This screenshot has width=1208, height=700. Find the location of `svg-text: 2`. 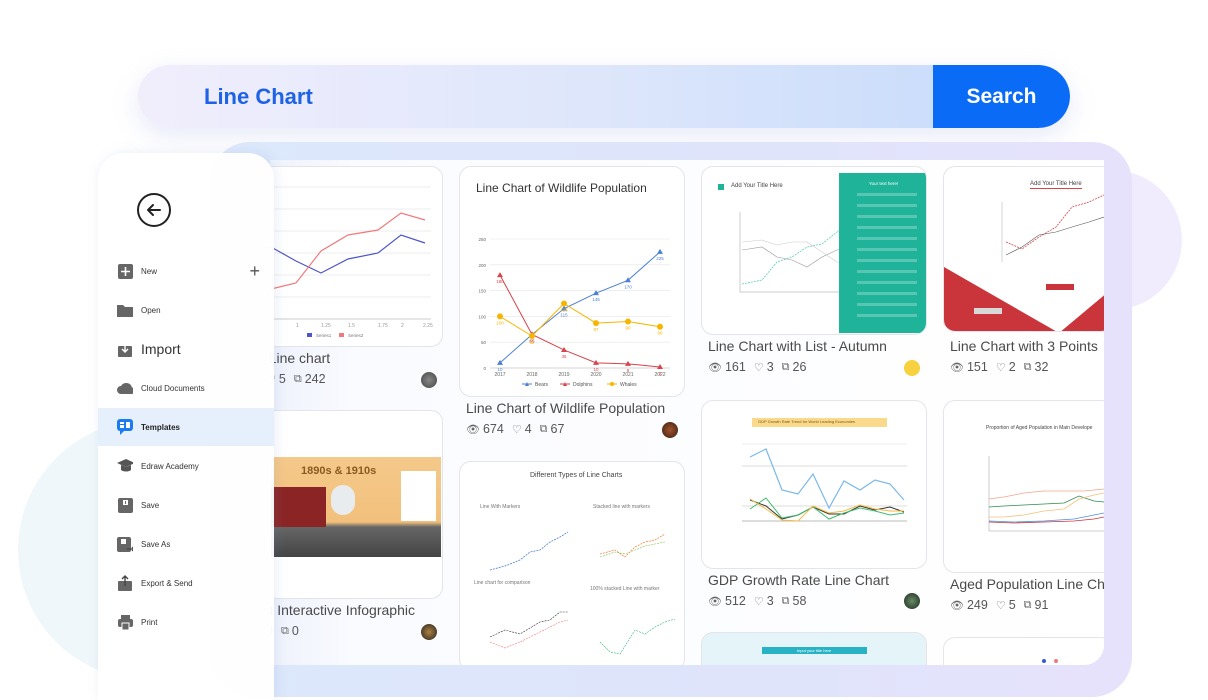

svg-text: 2 is located at coordinates (402, 326).